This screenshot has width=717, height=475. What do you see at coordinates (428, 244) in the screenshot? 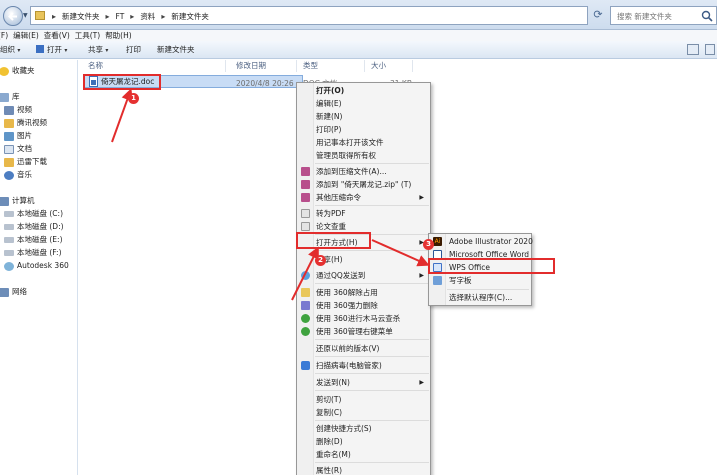
I see `step-badge: 3` at bounding box center [428, 244].